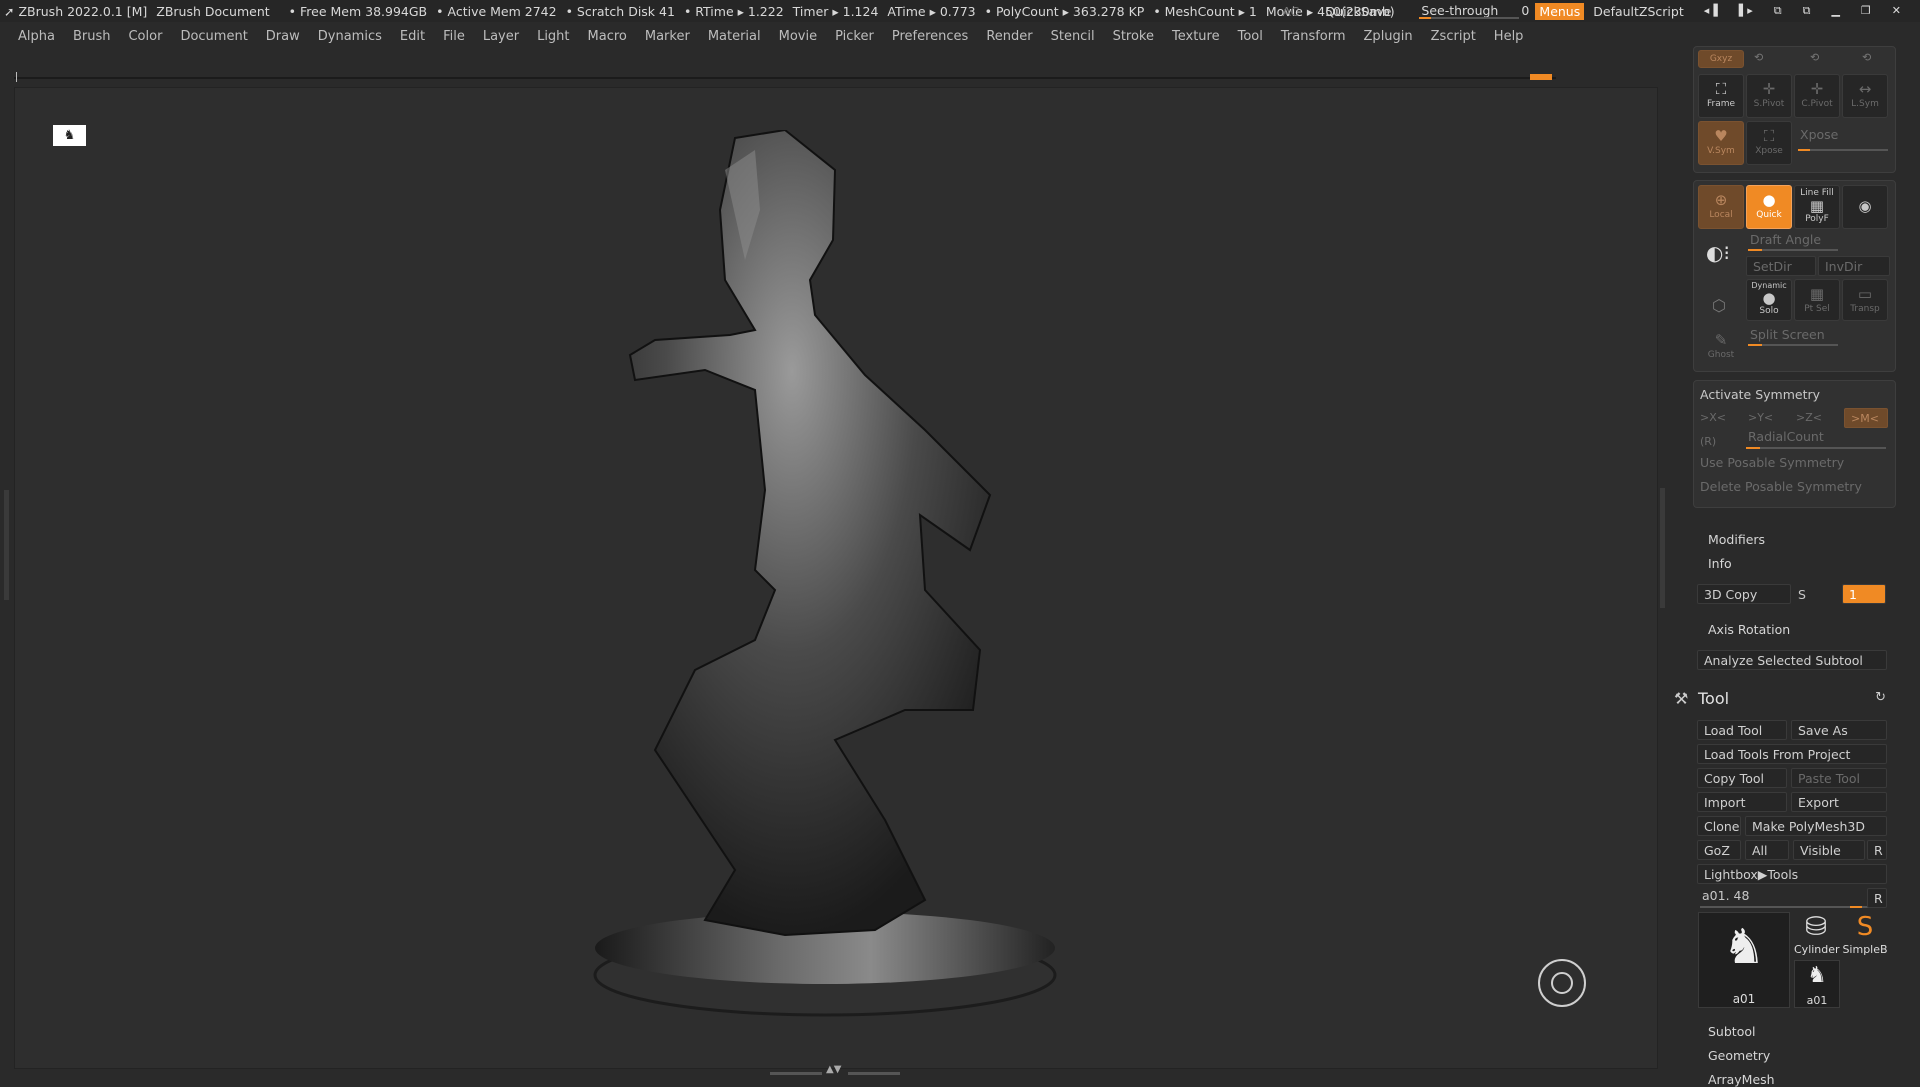  What do you see at coordinates (1880, 697) in the screenshot?
I see `refresh-icon: ↻` at bounding box center [1880, 697].